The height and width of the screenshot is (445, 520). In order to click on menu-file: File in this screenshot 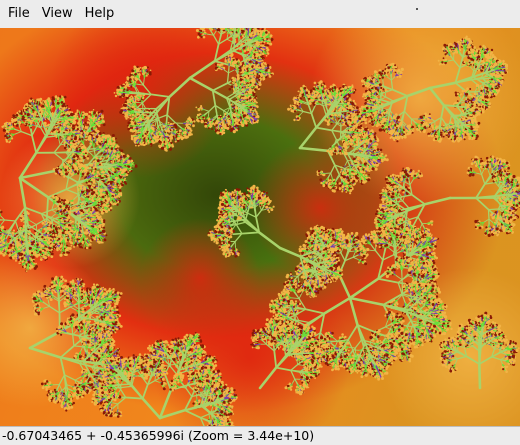, I will do `click(19, 14)`.